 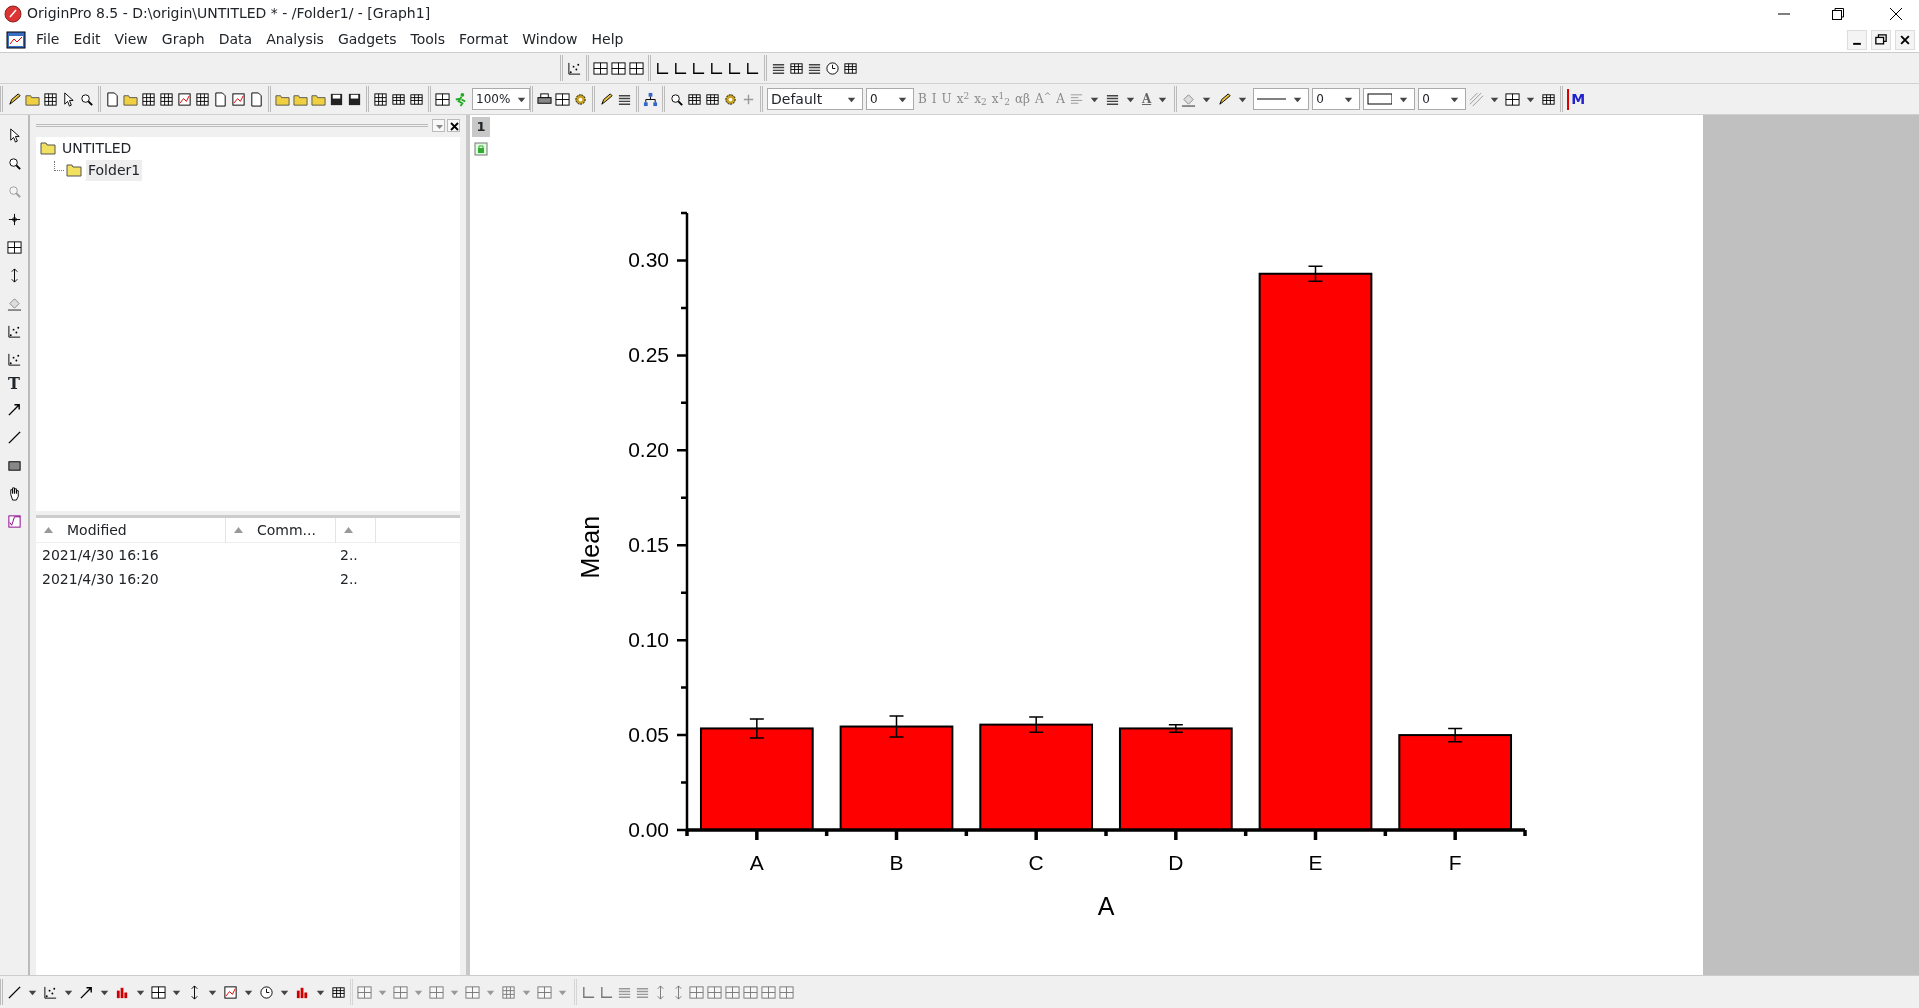 What do you see at coordinates (481, 149) in the screenshot?
I see `lock-icon` at bounding box center [481, 149].